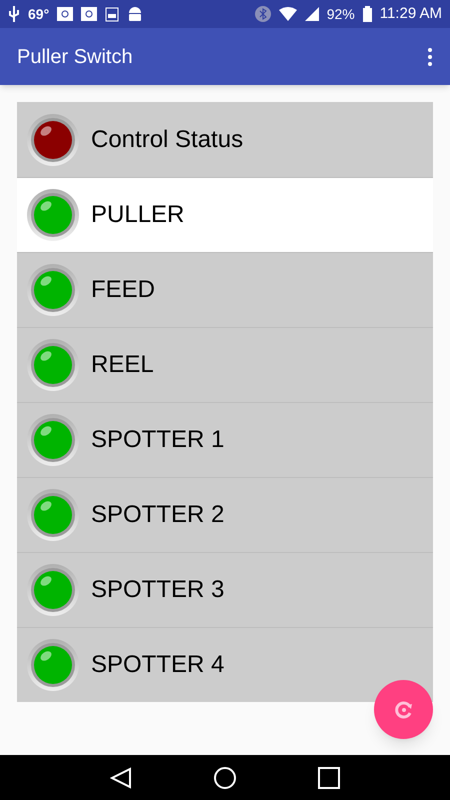  Describe the element at coordinates (39, 14) in the screenshot. I see `temperature-text: 69°` at that location.